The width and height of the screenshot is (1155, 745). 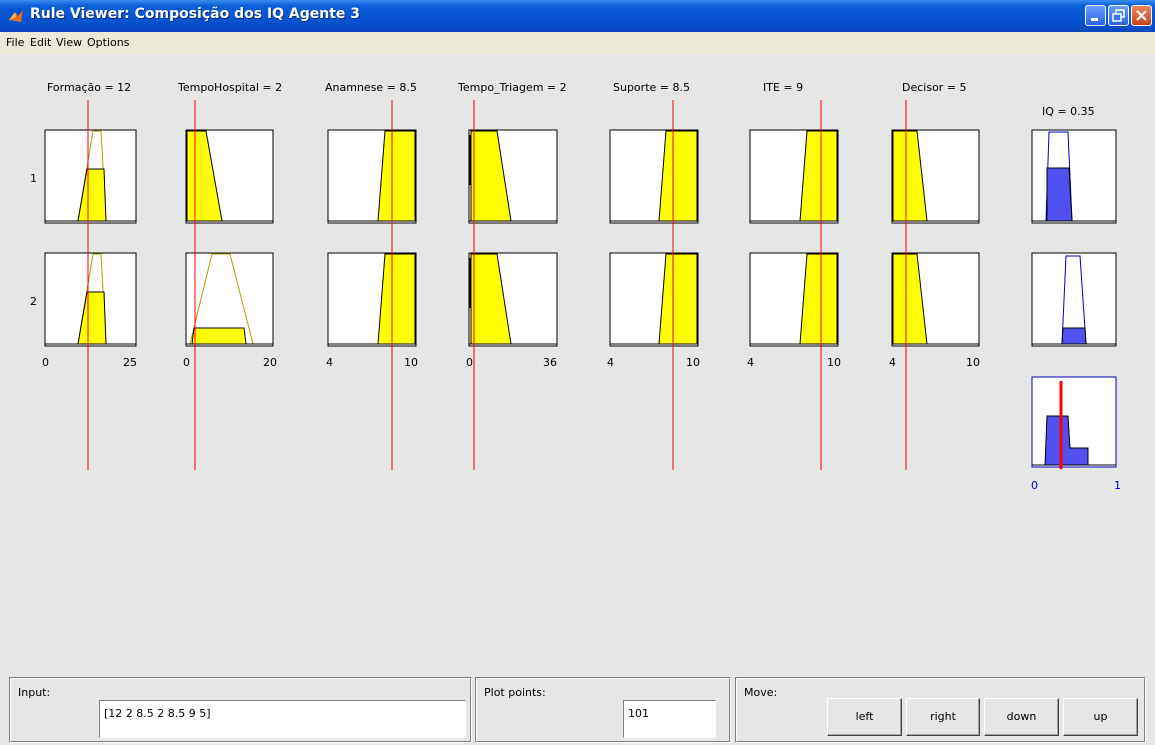 What do you see at coordinates (943, 717) in the screenshot?
I see `move-right-button: right` at bounding box center [943, 717].